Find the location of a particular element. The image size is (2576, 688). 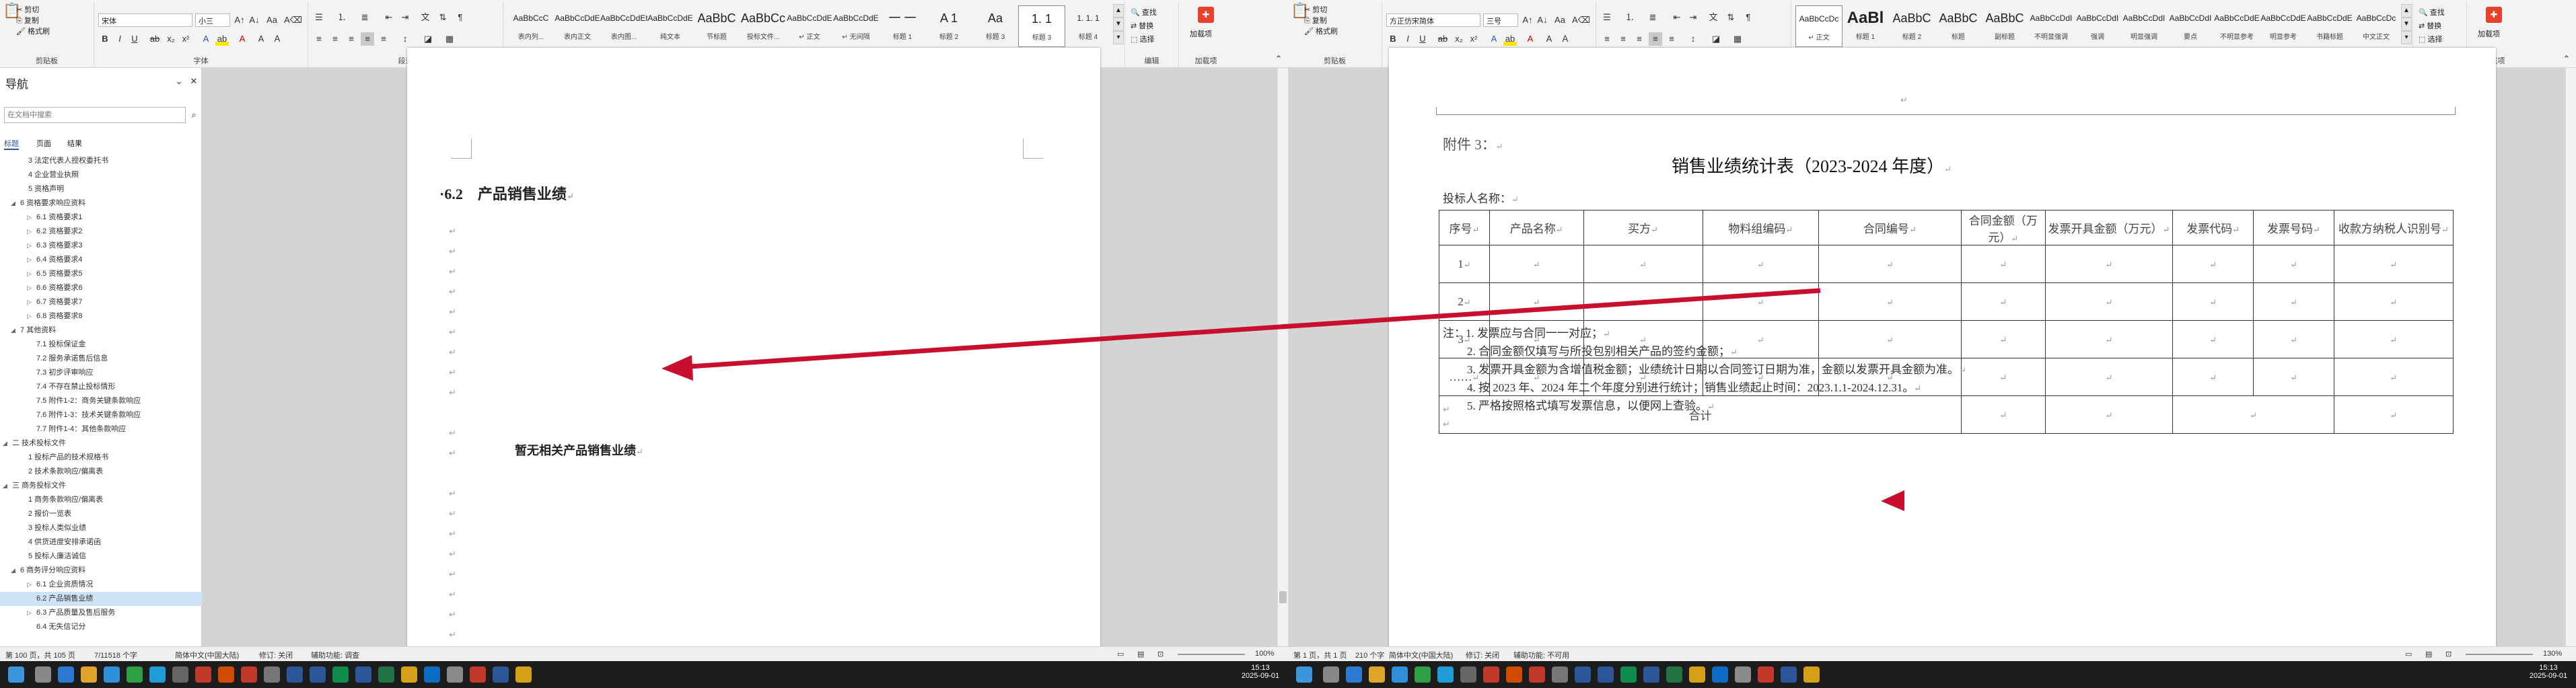

annotation-arrow-line is located at coordinates (1250, 329).